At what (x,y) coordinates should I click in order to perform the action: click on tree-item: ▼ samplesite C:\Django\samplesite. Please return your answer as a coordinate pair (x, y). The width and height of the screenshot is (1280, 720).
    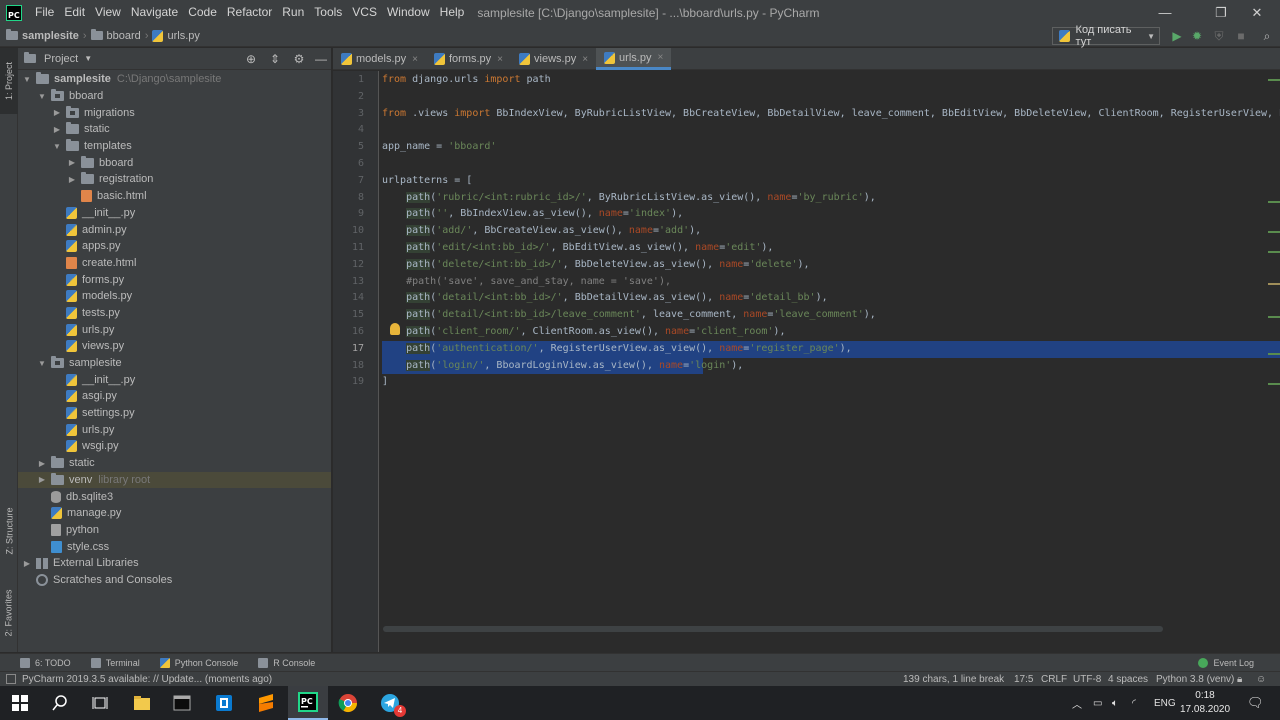
    Looking at the image, I should click on (174, 79).